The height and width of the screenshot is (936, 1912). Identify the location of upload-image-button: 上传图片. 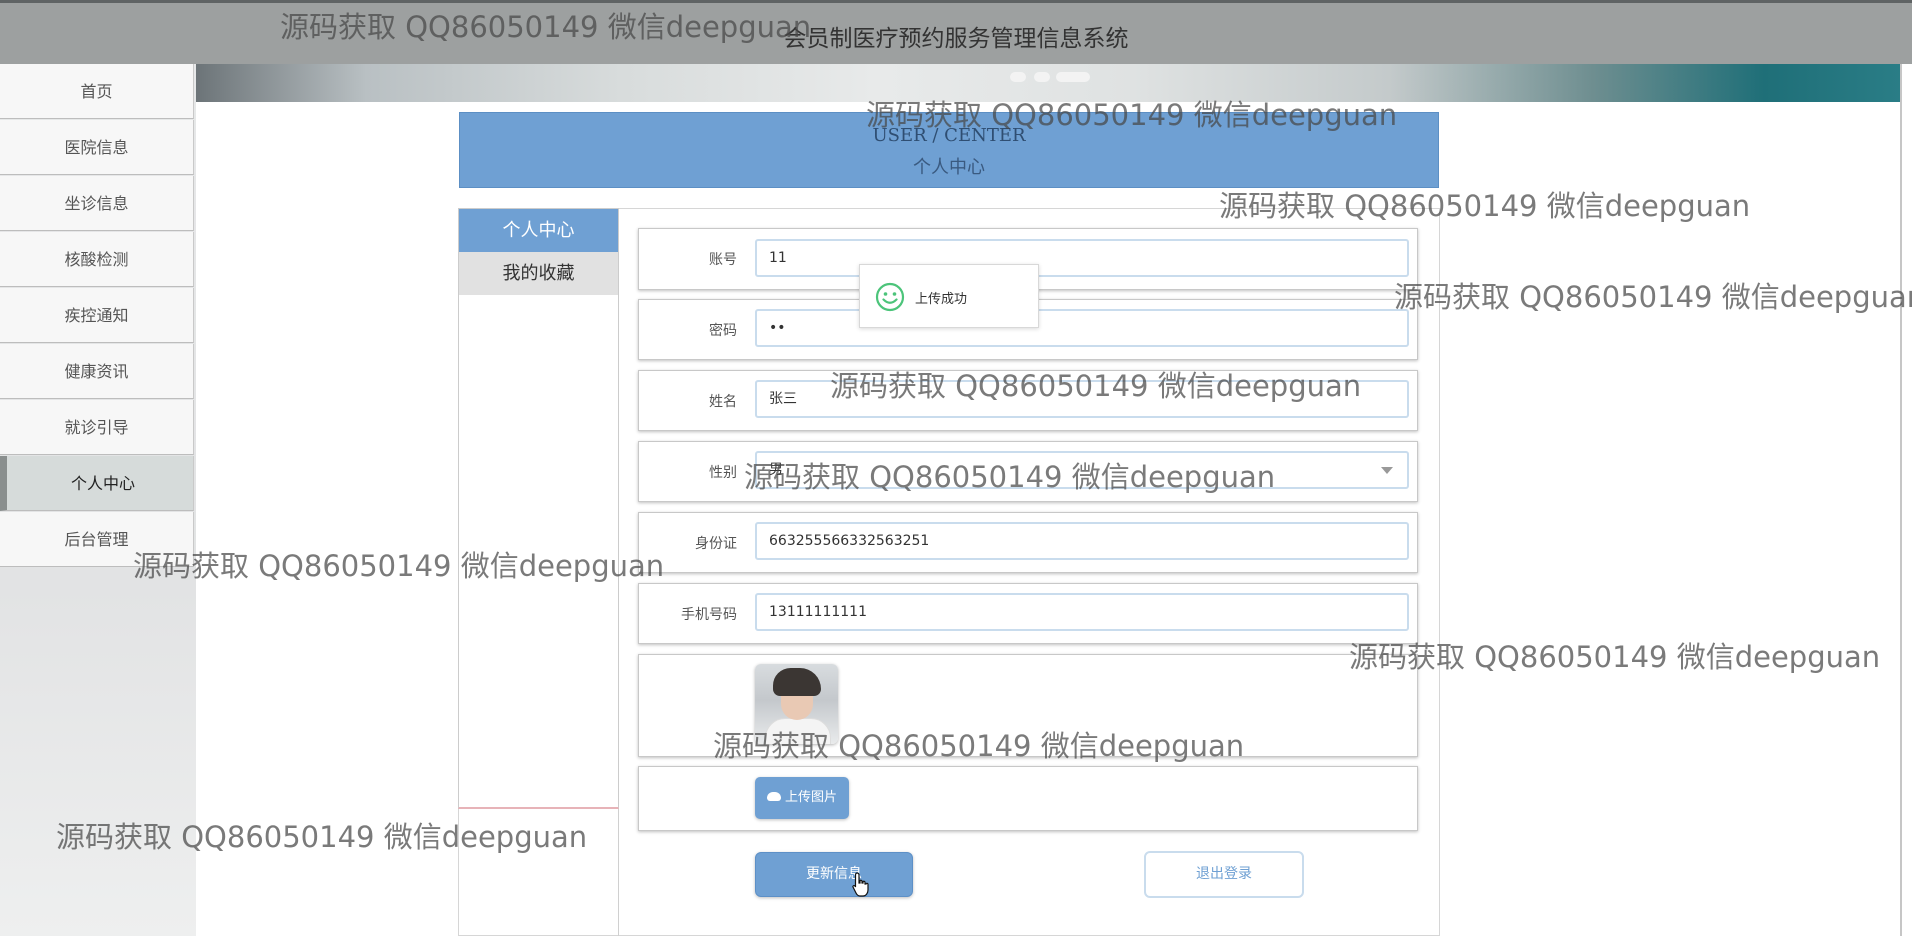
(802, 798).